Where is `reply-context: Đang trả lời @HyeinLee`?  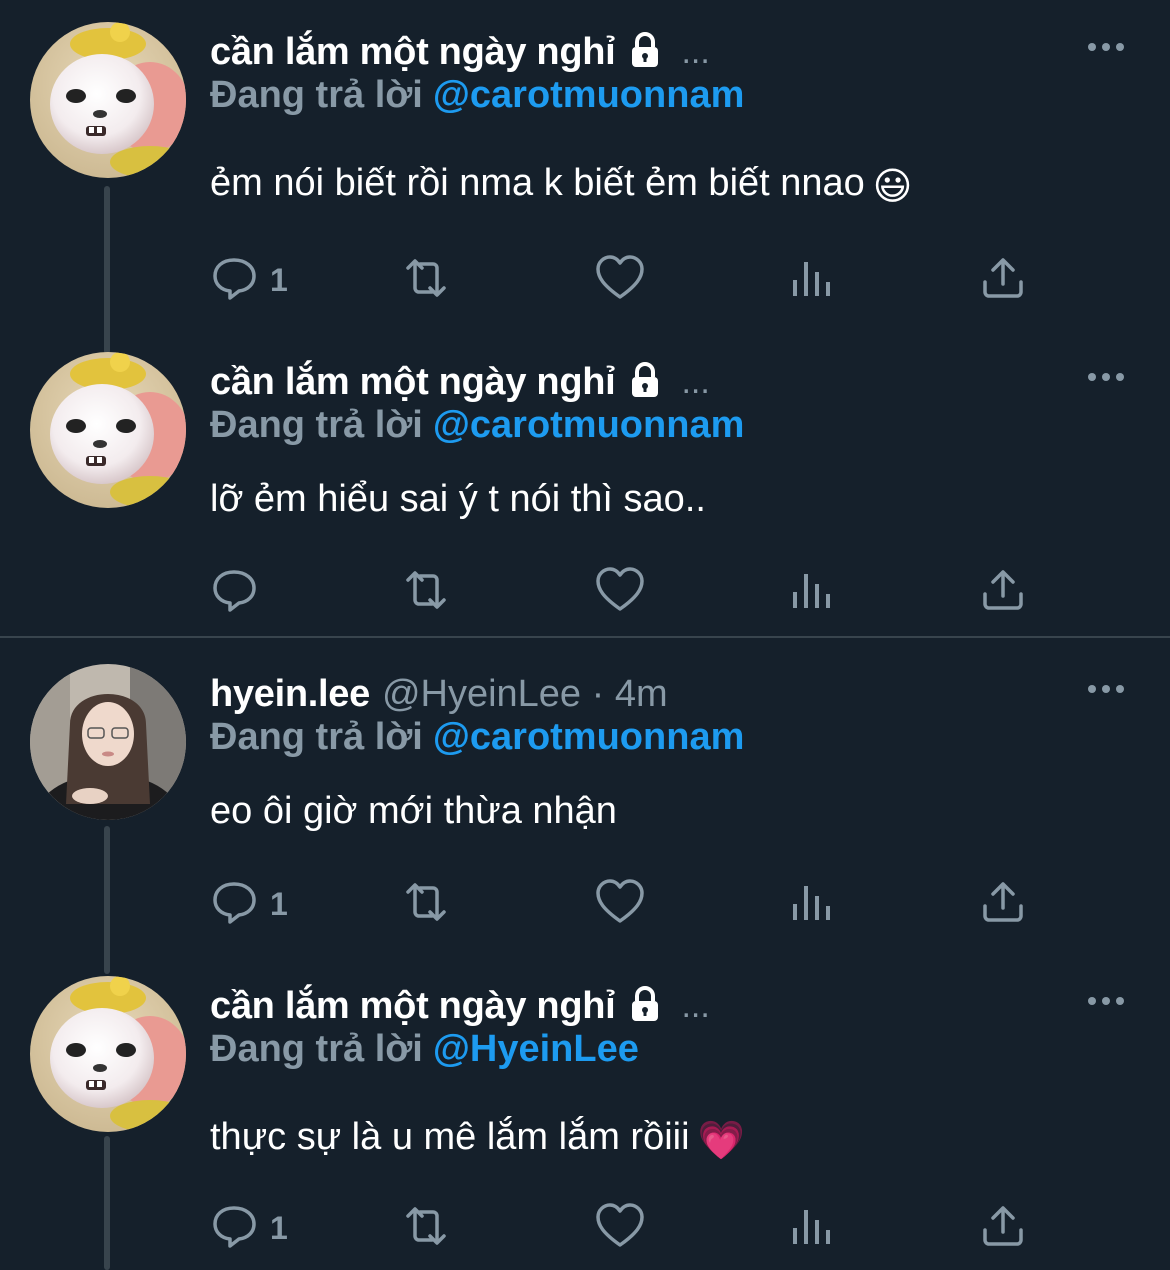 reply-context: Đang trả lời @HyeinLee is located at coordinates (424, 1049).